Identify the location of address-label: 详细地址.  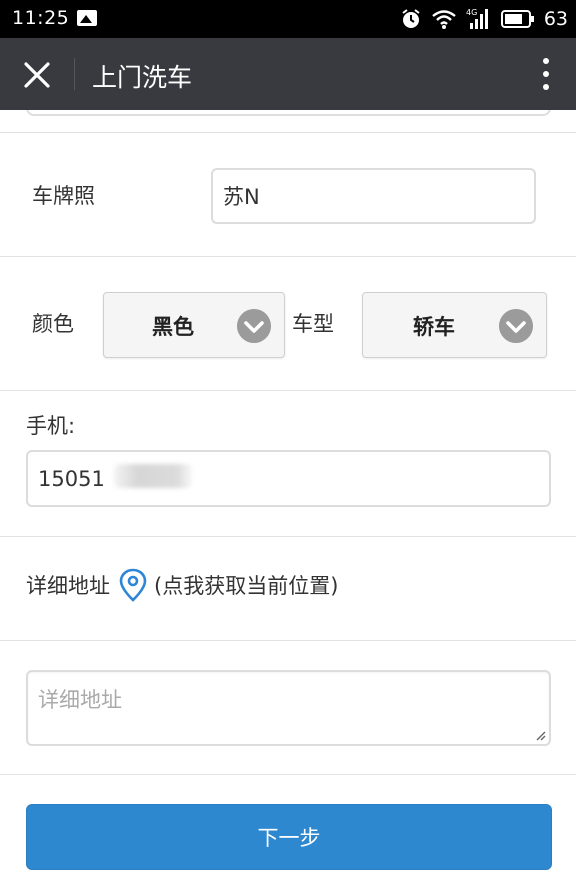
(68, 586).